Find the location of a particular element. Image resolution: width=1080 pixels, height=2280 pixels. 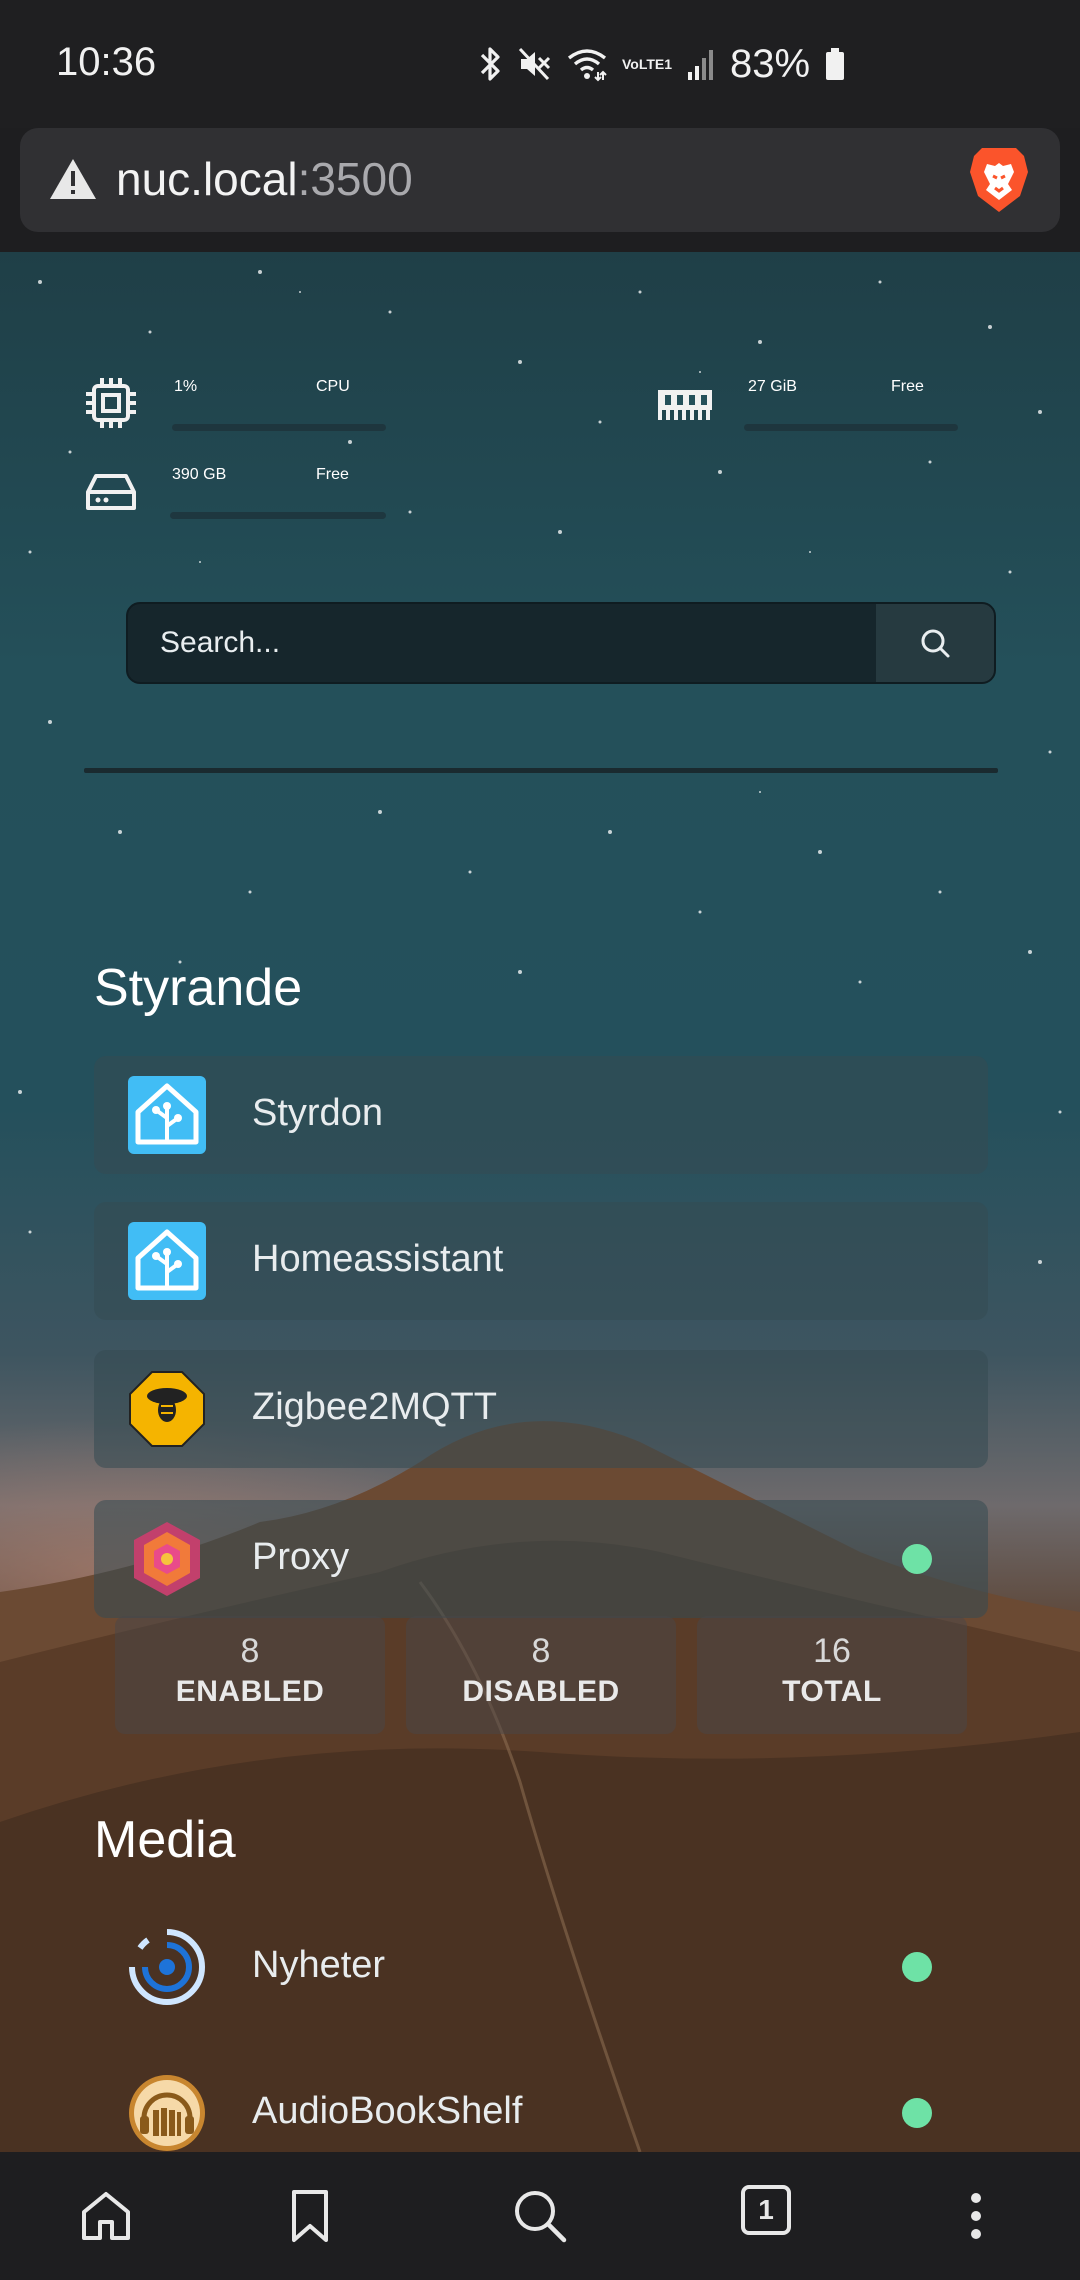

clock: 10:36 is located at coordinates (106, 62).